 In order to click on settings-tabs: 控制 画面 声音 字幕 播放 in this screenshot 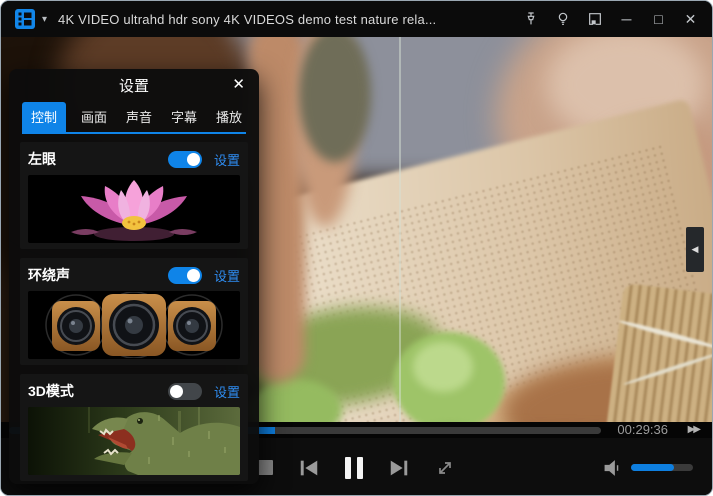, I will do `click(134, 118)`.